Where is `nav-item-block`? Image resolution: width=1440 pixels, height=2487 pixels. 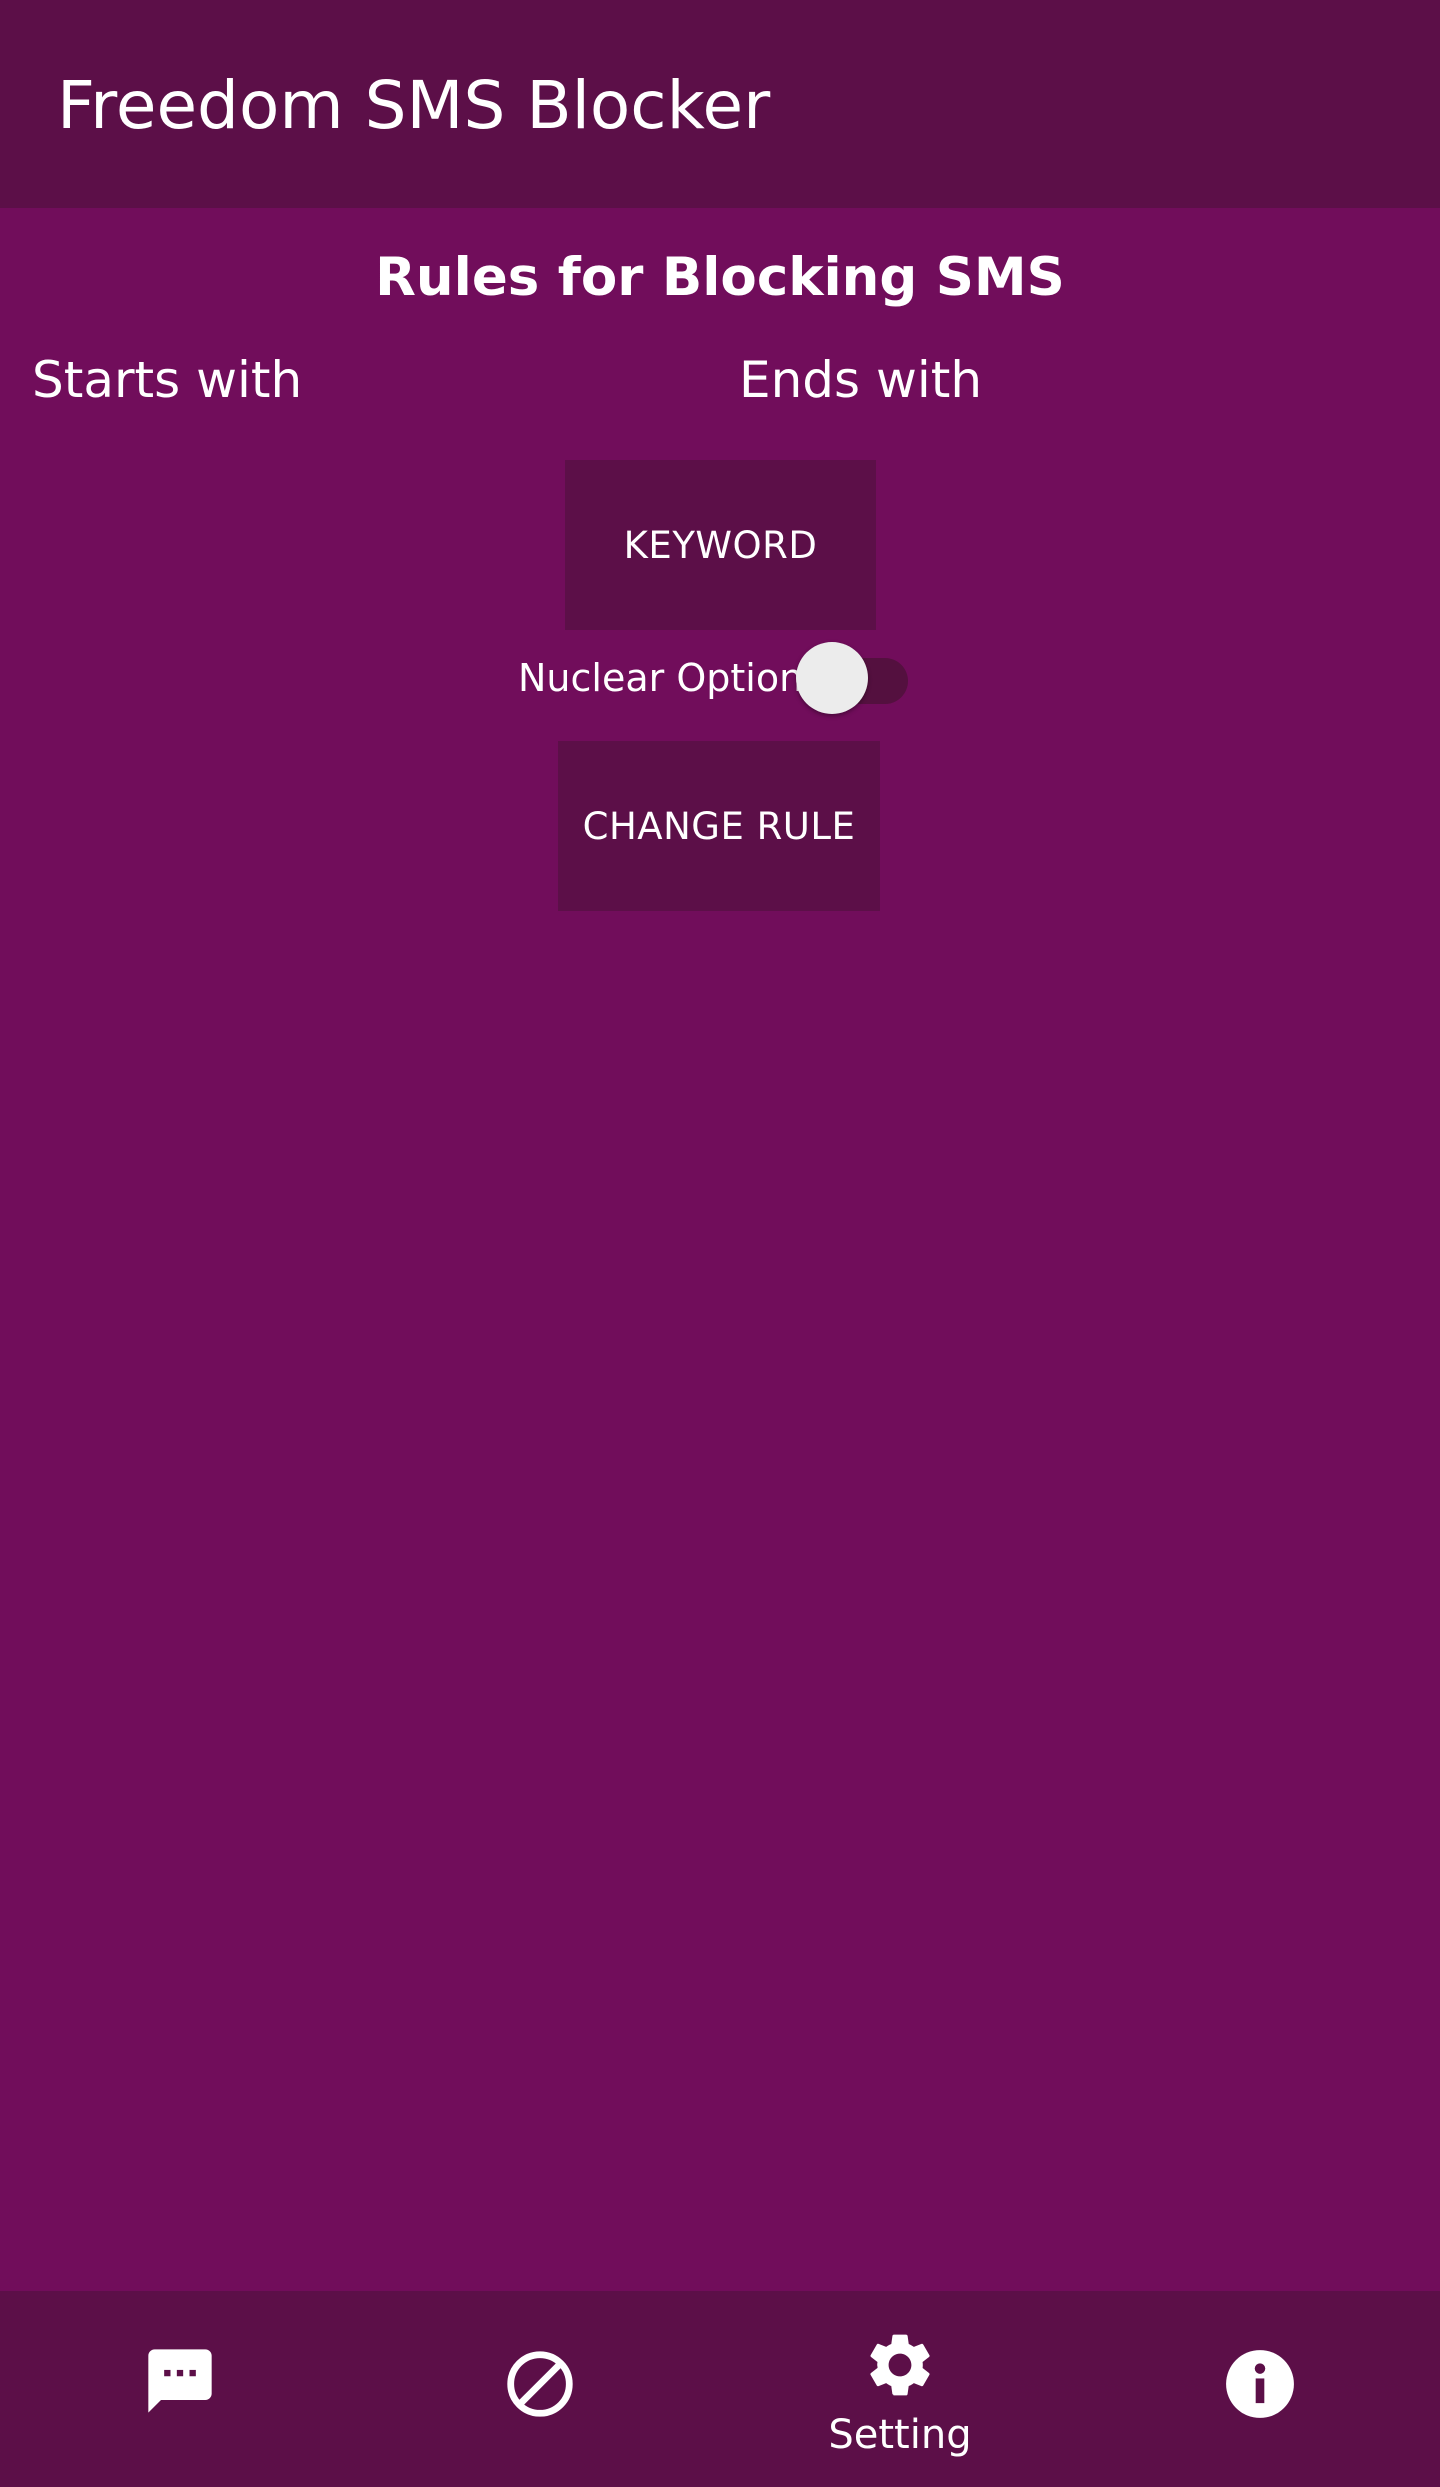 nav-item-block is located at coordinates (540, 2389).